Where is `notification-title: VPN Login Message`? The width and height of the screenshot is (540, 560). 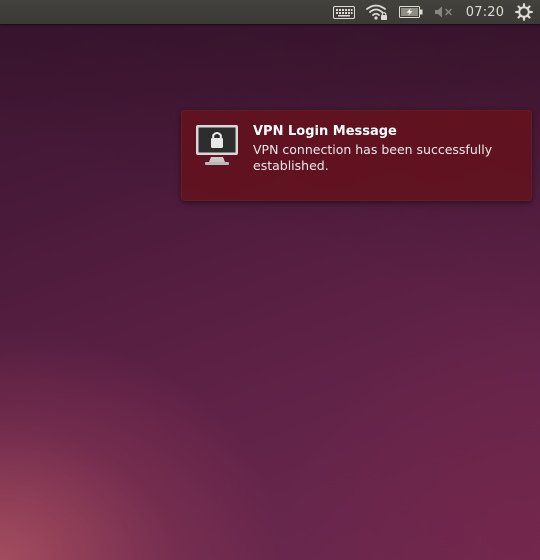 notification-title: VPN Login Message is located at coordinates (325, 131).